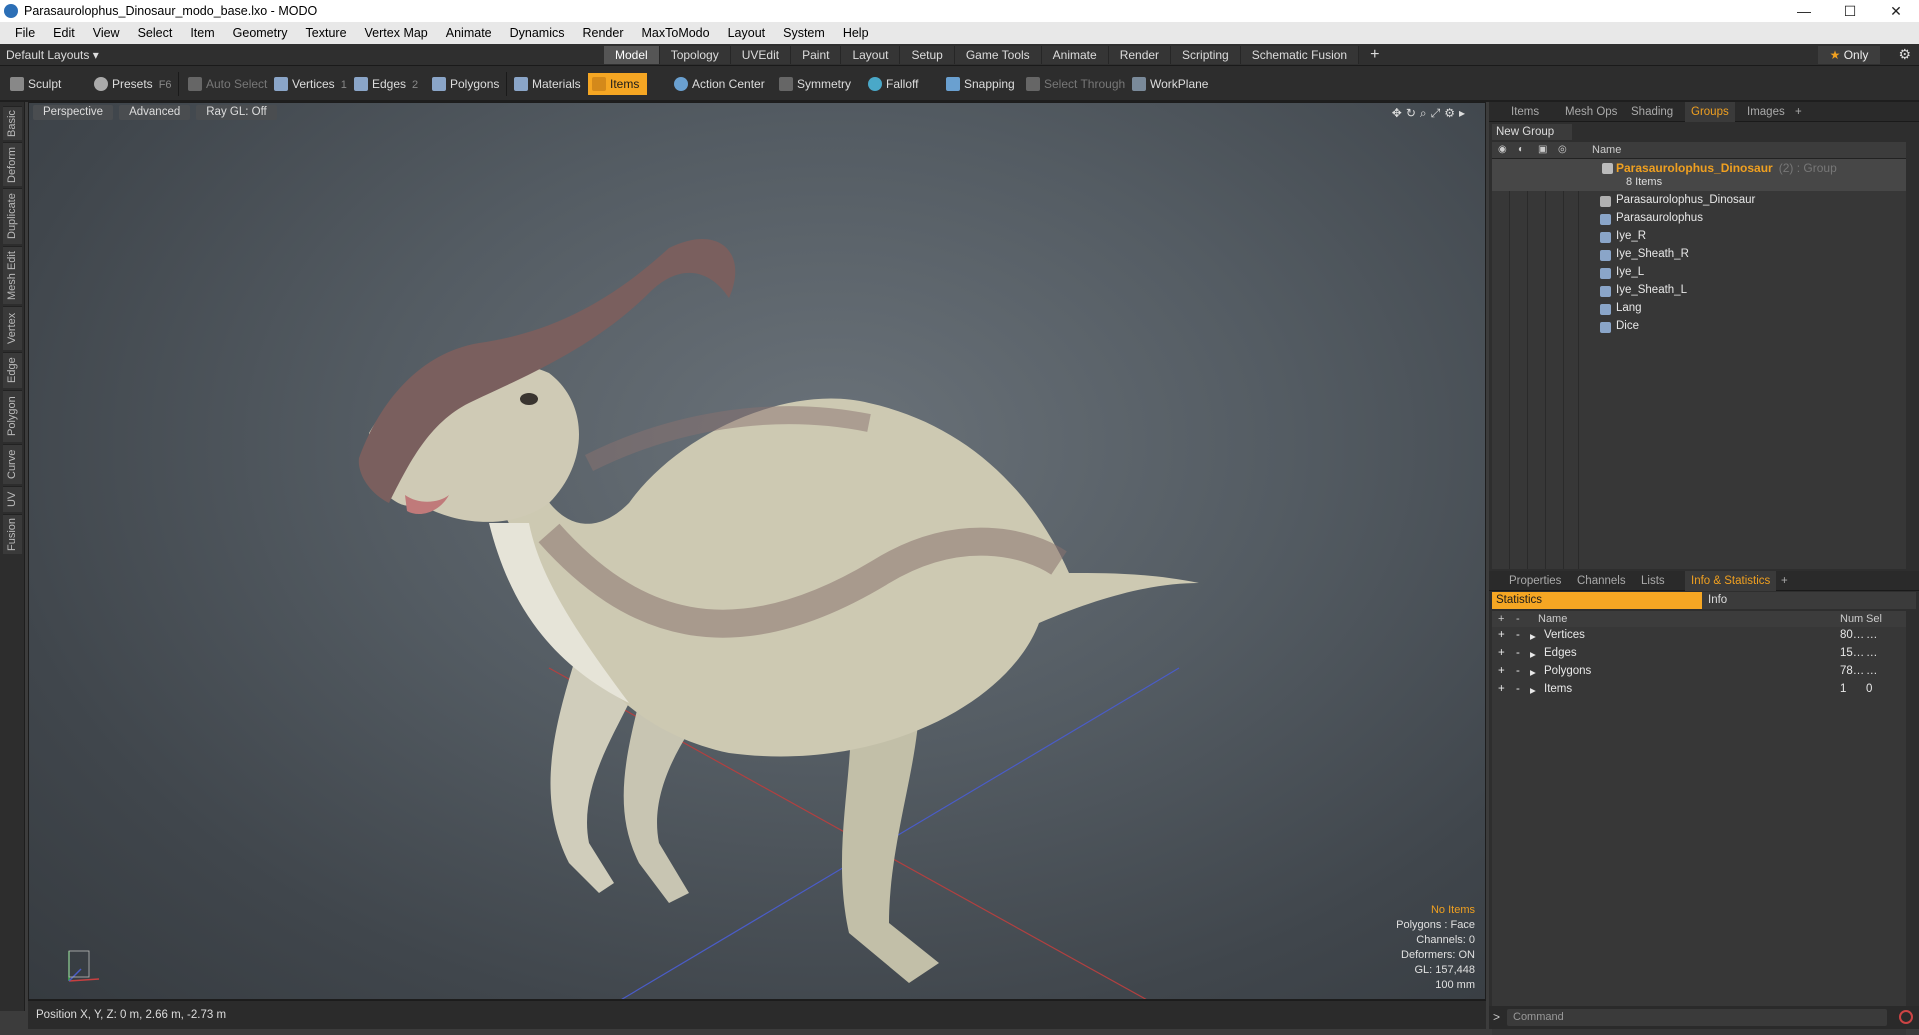 The height and width of the screenshot is (1035, 1919). Describe the element at coordinates (1525, 112) in the screenshot. I see `tab-items: Items` at that location.